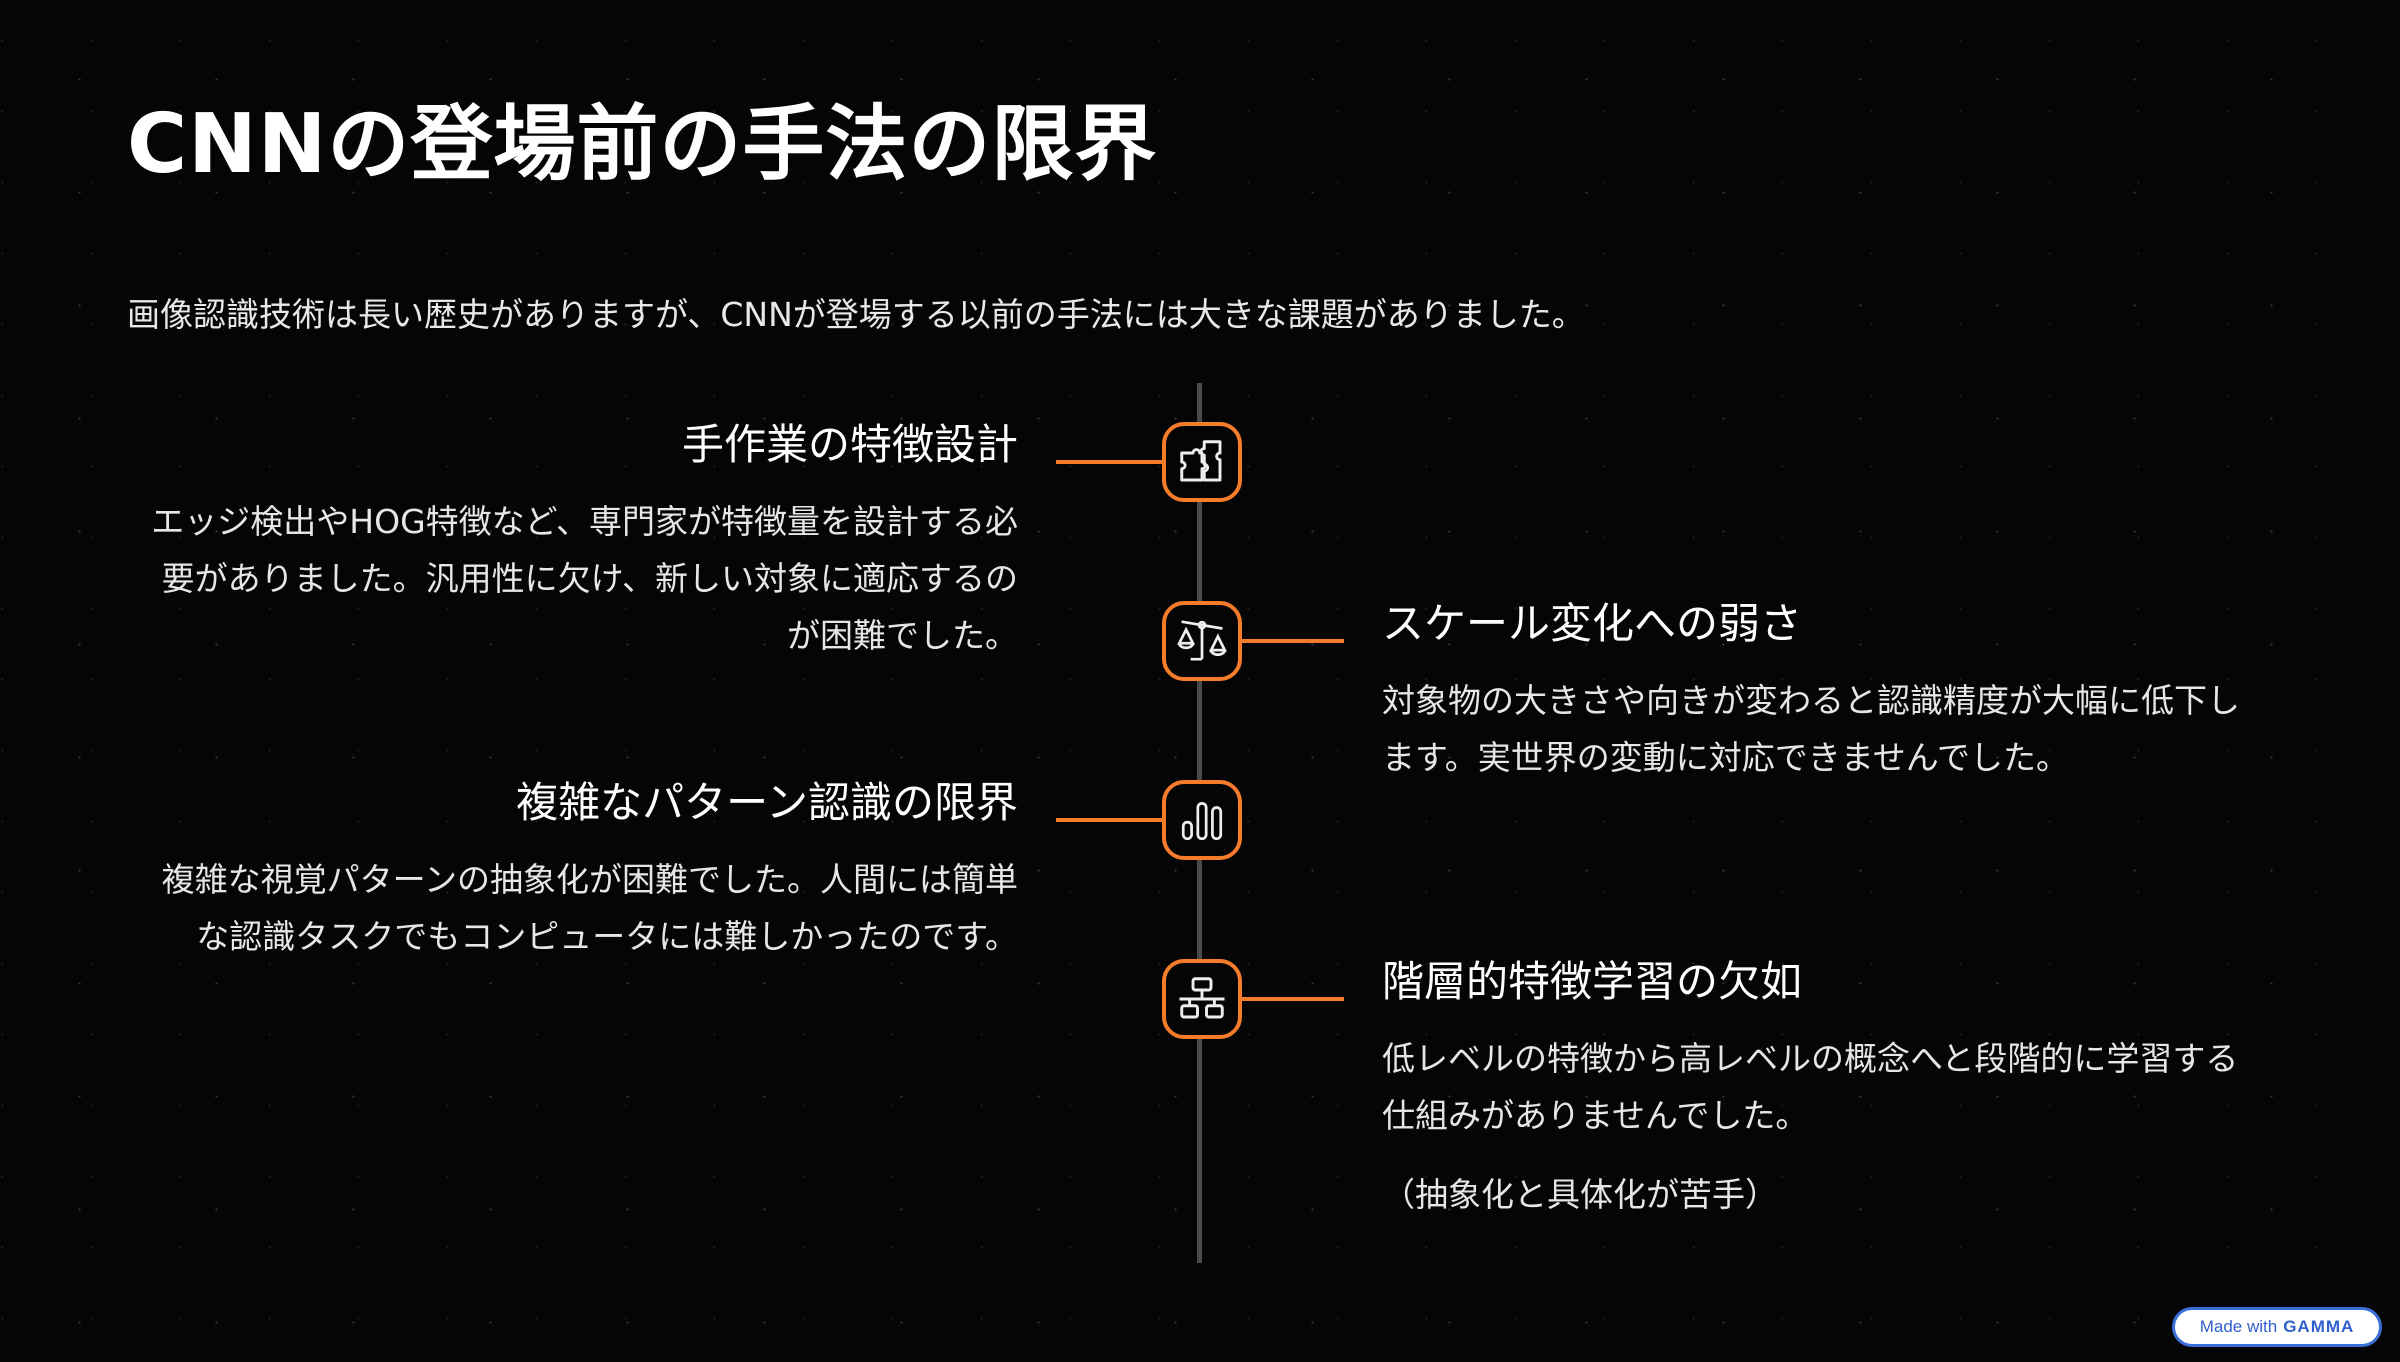 Image resolution: width=2400 pixels, height=1362 pixels. I want to click on item-heading: スケール変化への弱さ, so click(1592, 623).